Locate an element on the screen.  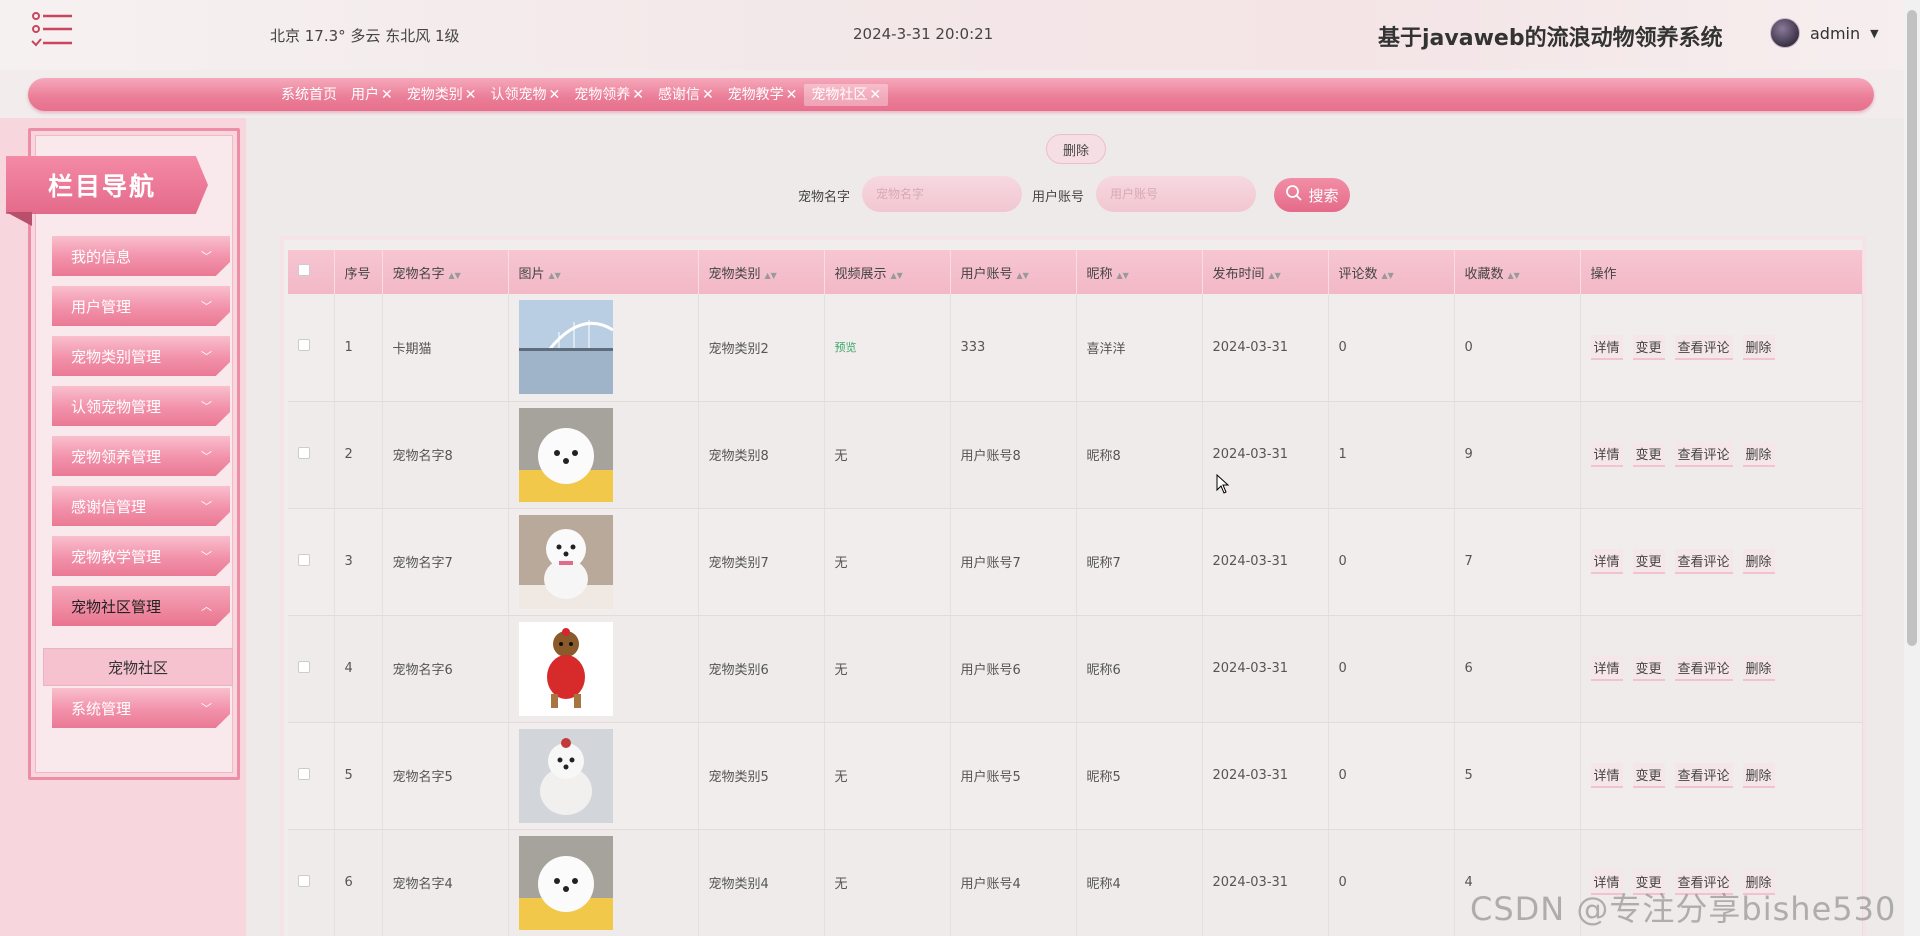
sidebar-item-2: 宠物类别管理 ﹀ is located at coordinates (141, 356).